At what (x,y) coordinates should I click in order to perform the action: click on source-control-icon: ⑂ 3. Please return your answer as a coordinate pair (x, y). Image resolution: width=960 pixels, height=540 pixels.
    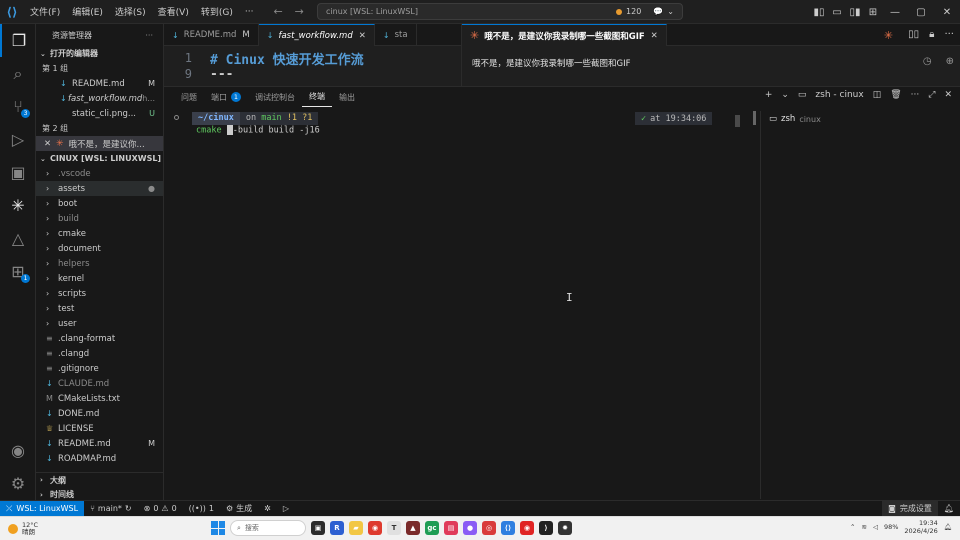
    Looking at the image, I should click on (18, 106).